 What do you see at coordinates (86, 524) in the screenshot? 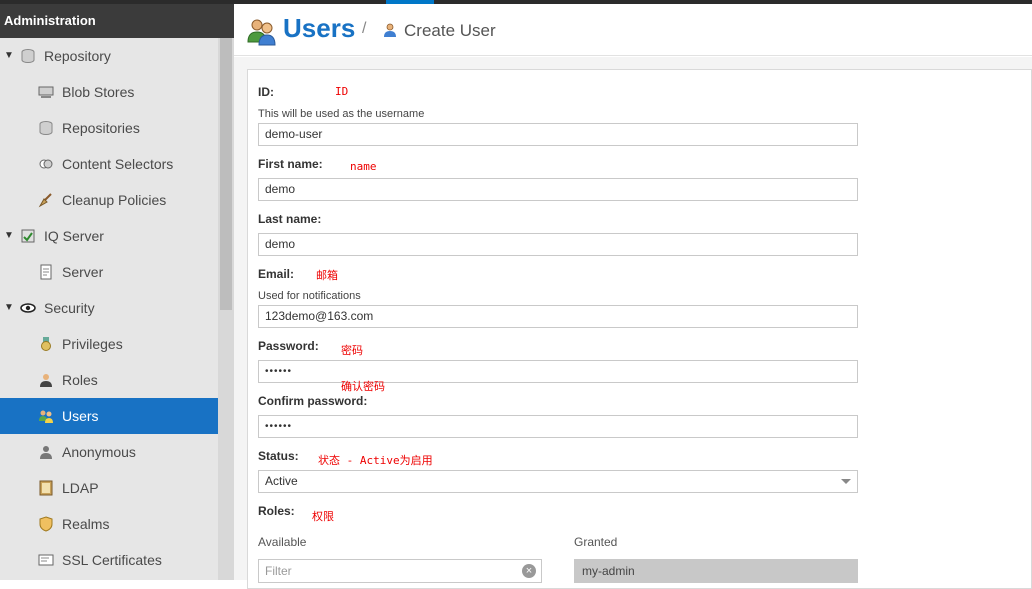
I see `sidebar-item-label: Realms` at bounding box center [86, 524].